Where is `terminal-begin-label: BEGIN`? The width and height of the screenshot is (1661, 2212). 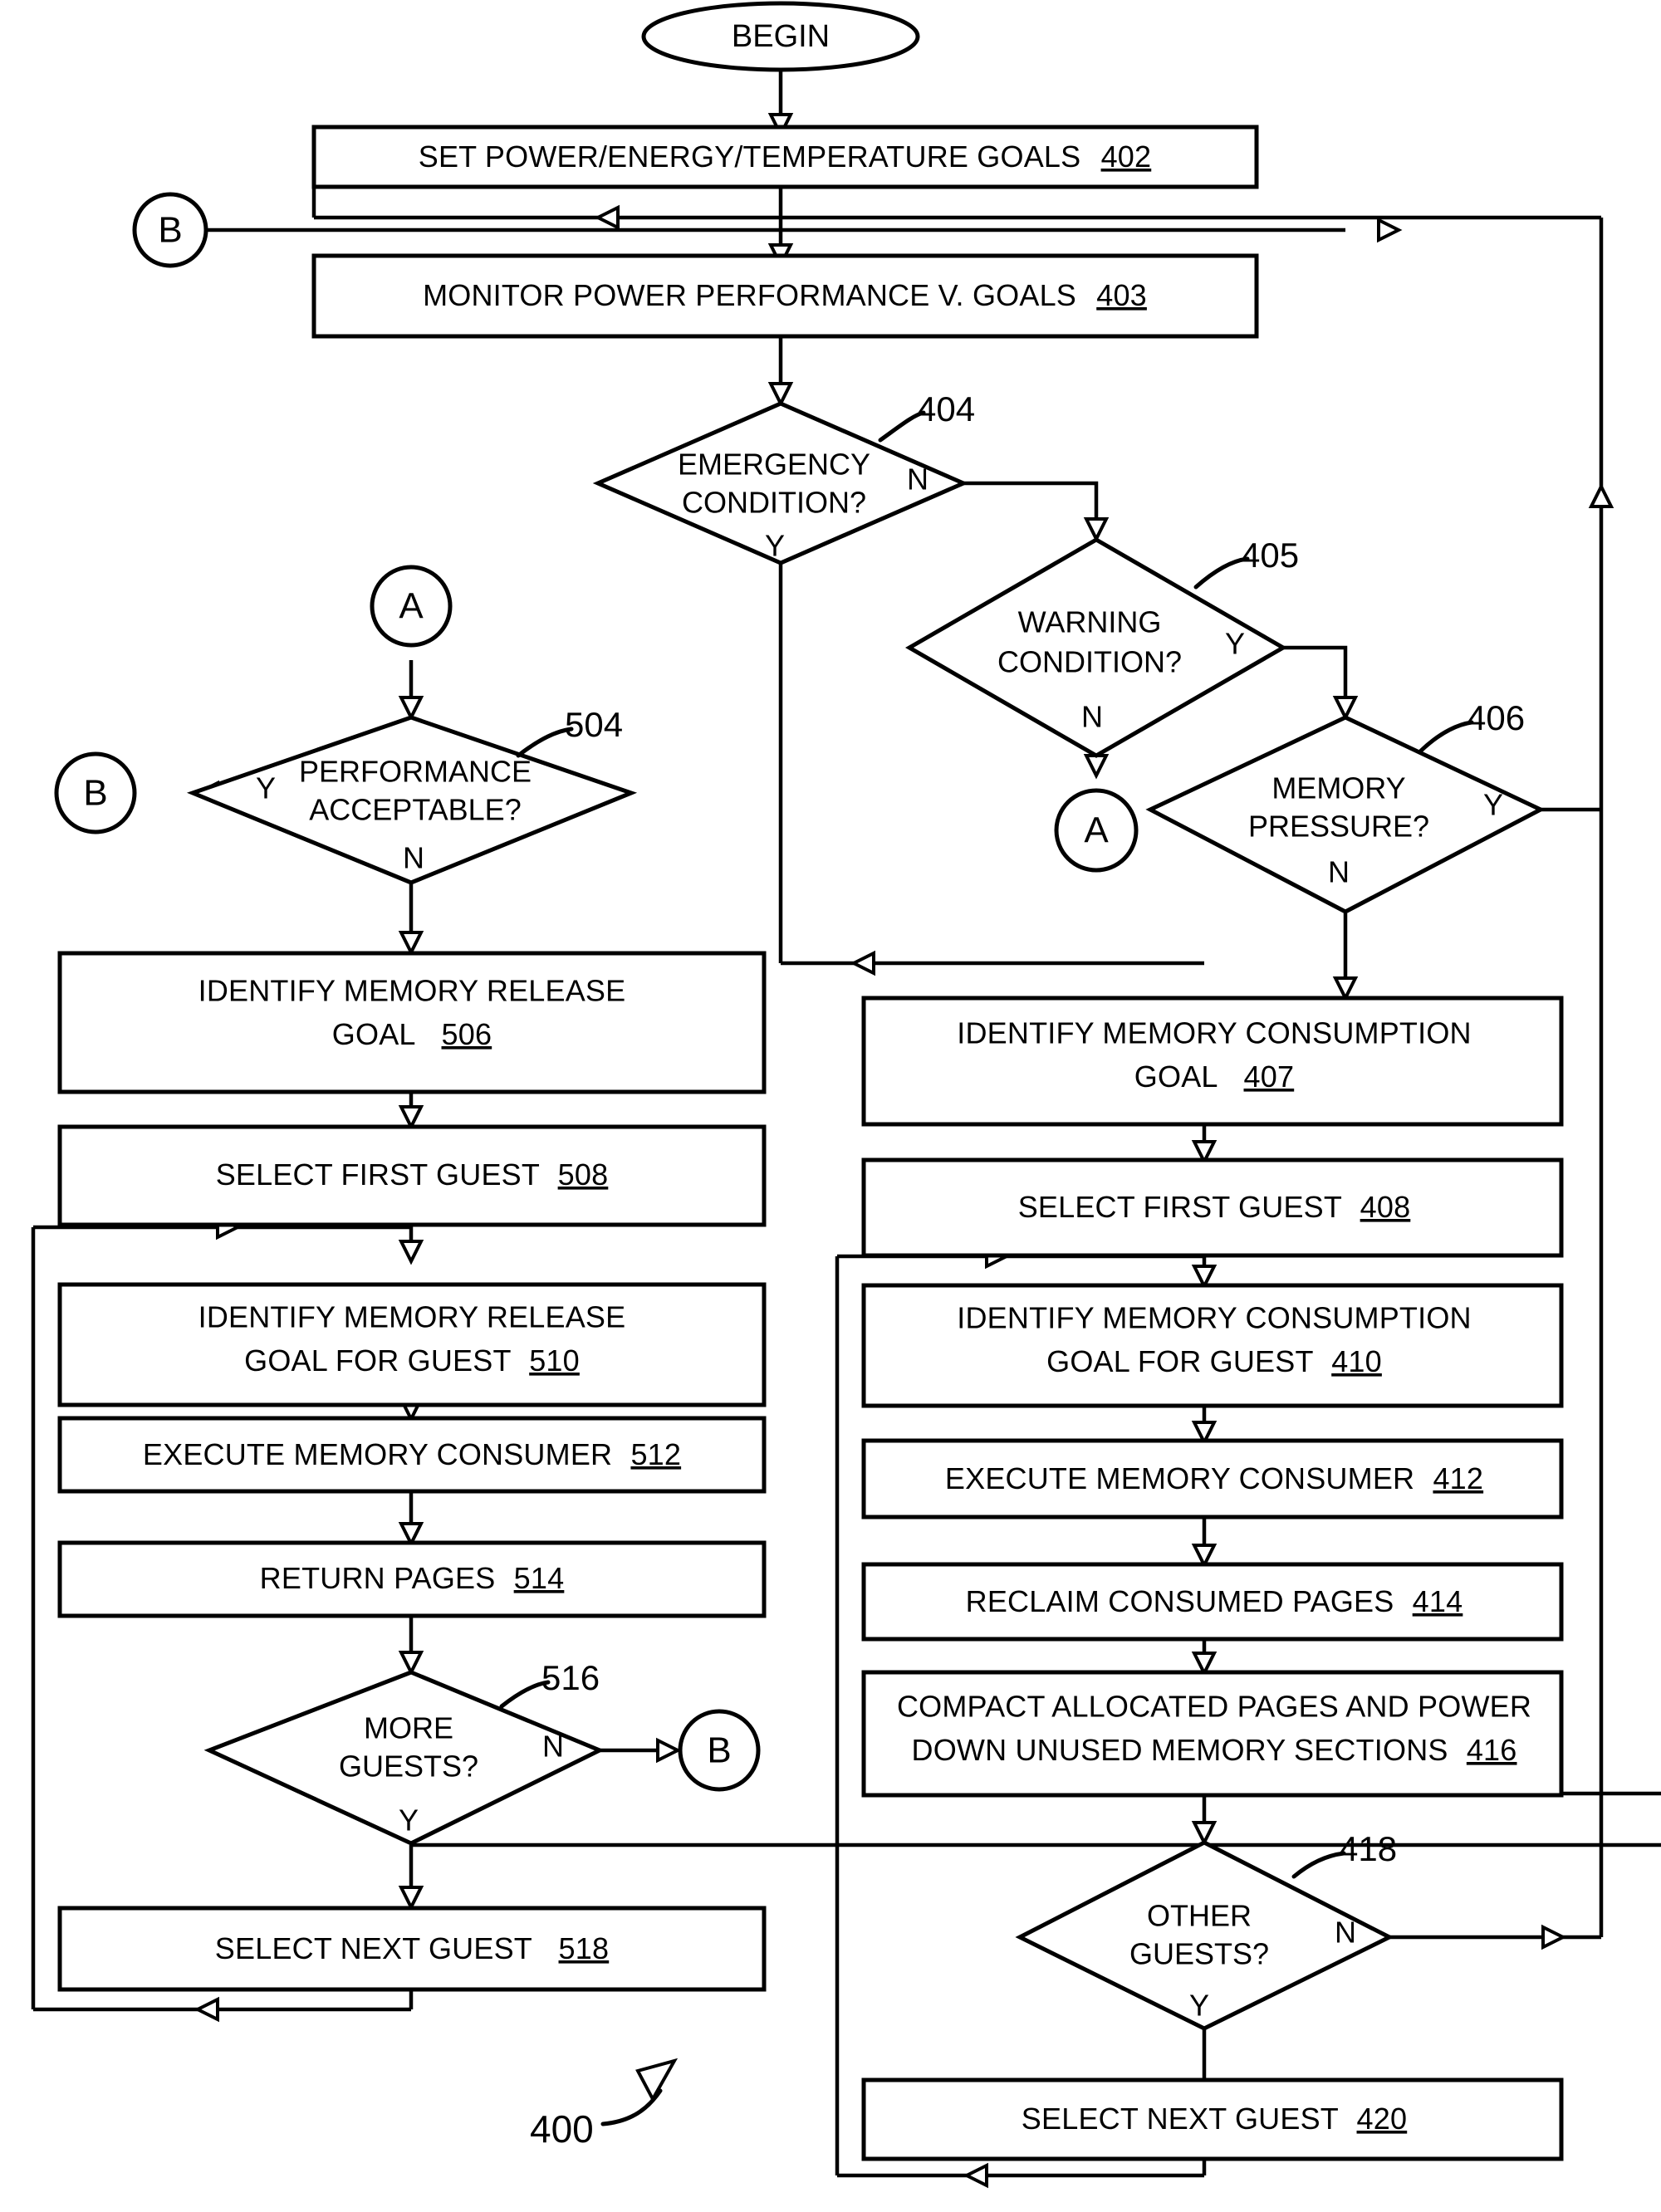
terminal-begin-label: BEGIN is located at coordinates (781, 36).